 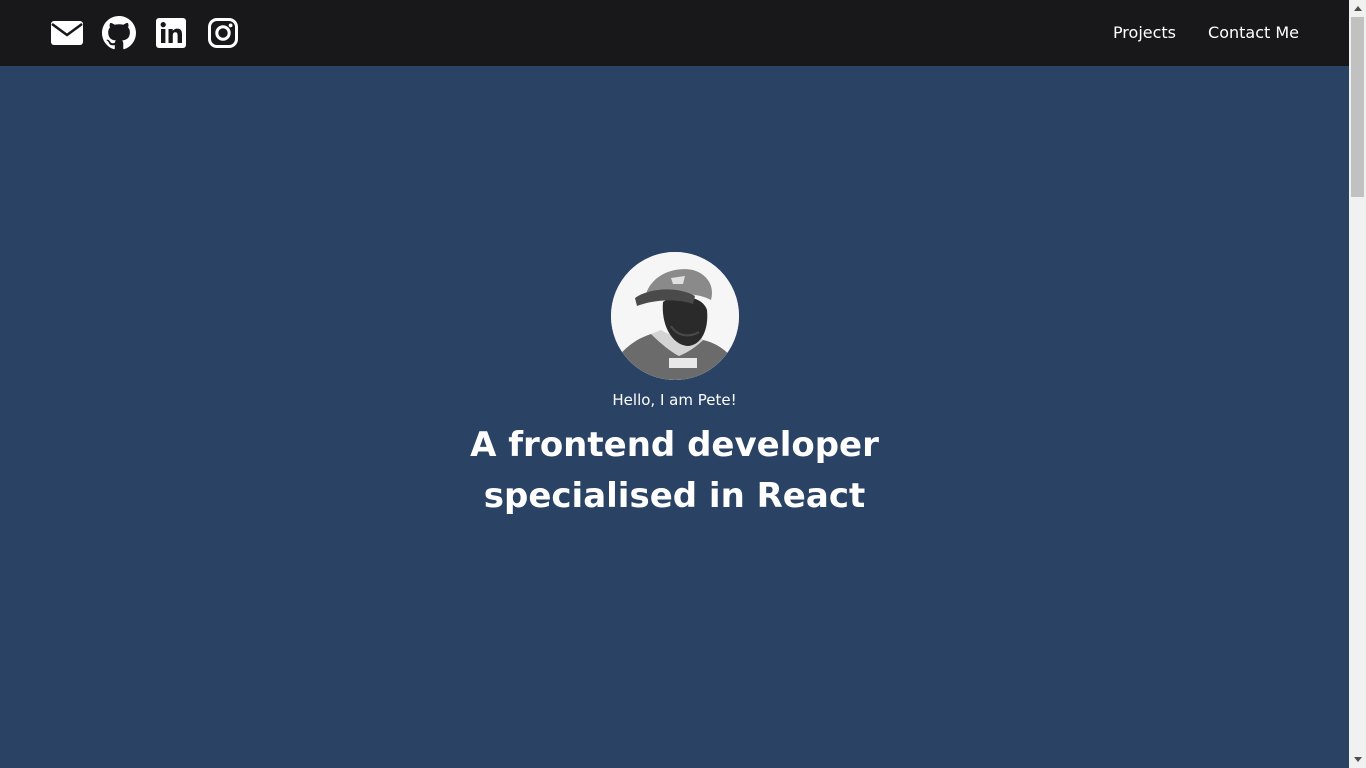 I want to click on greeting-text: Hello, I am Pete!, so click(x=674, y=400).